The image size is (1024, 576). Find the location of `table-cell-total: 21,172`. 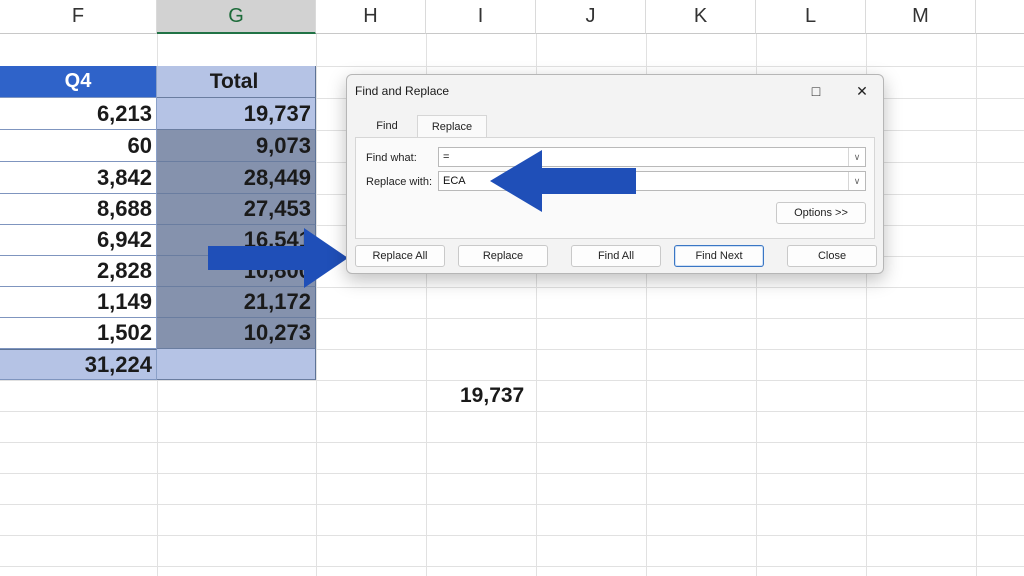

table-cell-total: 21,172 is located at coordinates (236, 302).